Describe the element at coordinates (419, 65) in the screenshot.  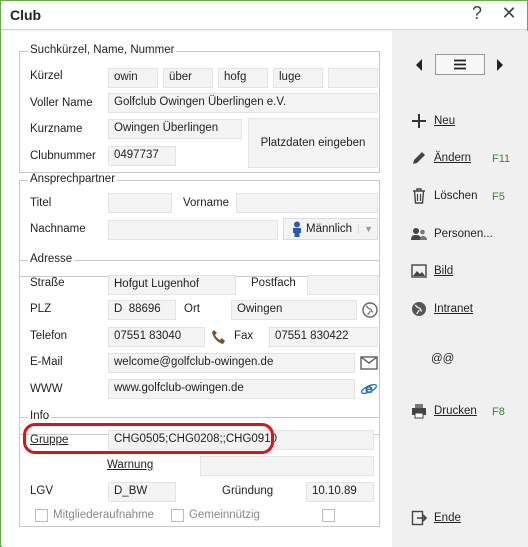
I see `prev-arrow-icon` at that location.